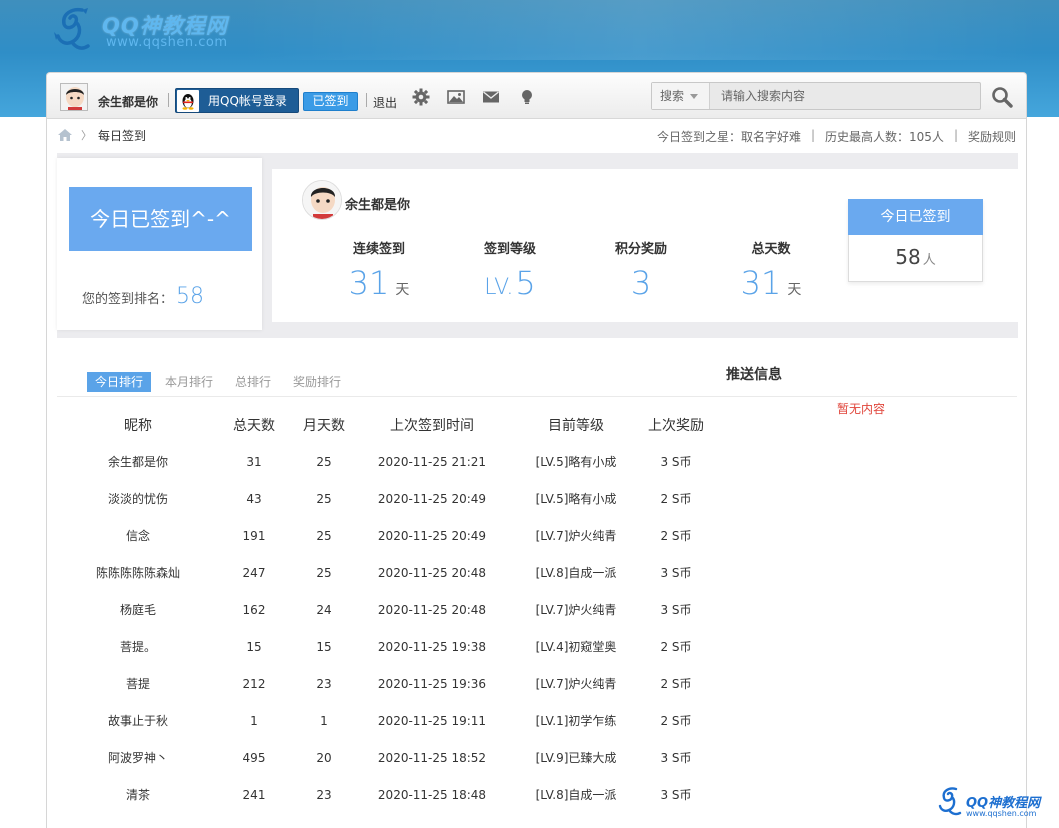 The width and height of the screenshot is (1059, 828). I want to click on user-toolbar: 余生都是你 用QQ帐号登录 已签到 退出 搜索 请输入搜索内容, so click(536, 96).